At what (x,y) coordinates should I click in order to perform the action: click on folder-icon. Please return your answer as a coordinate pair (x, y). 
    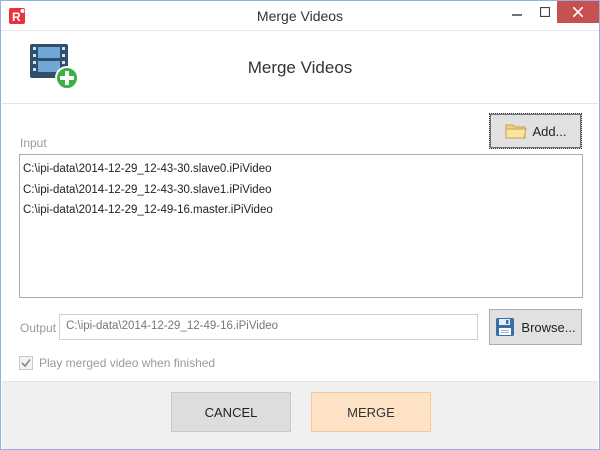
    Looking at the image, I should click on (516, 131).